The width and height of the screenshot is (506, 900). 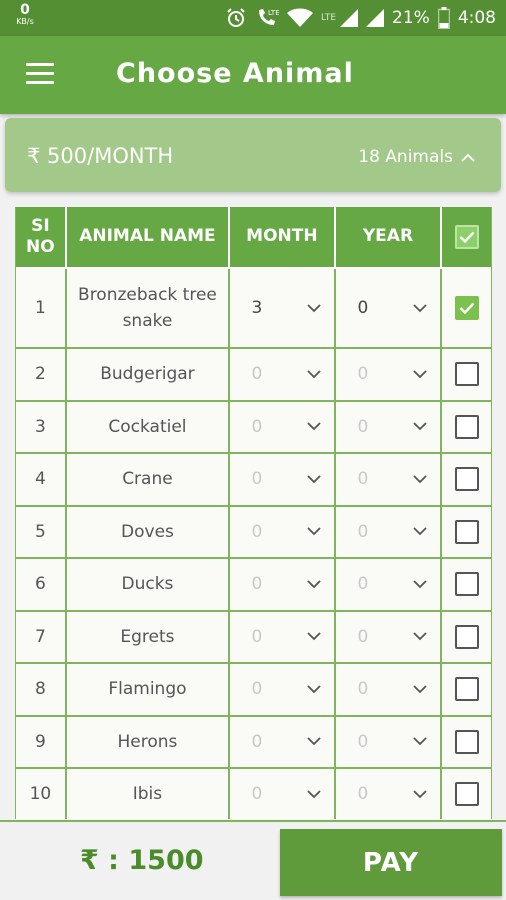 What do you see at coordinates (391, 862) in the screenshot?
I see `pay-button: PAY` at bounding box center [391, 862].